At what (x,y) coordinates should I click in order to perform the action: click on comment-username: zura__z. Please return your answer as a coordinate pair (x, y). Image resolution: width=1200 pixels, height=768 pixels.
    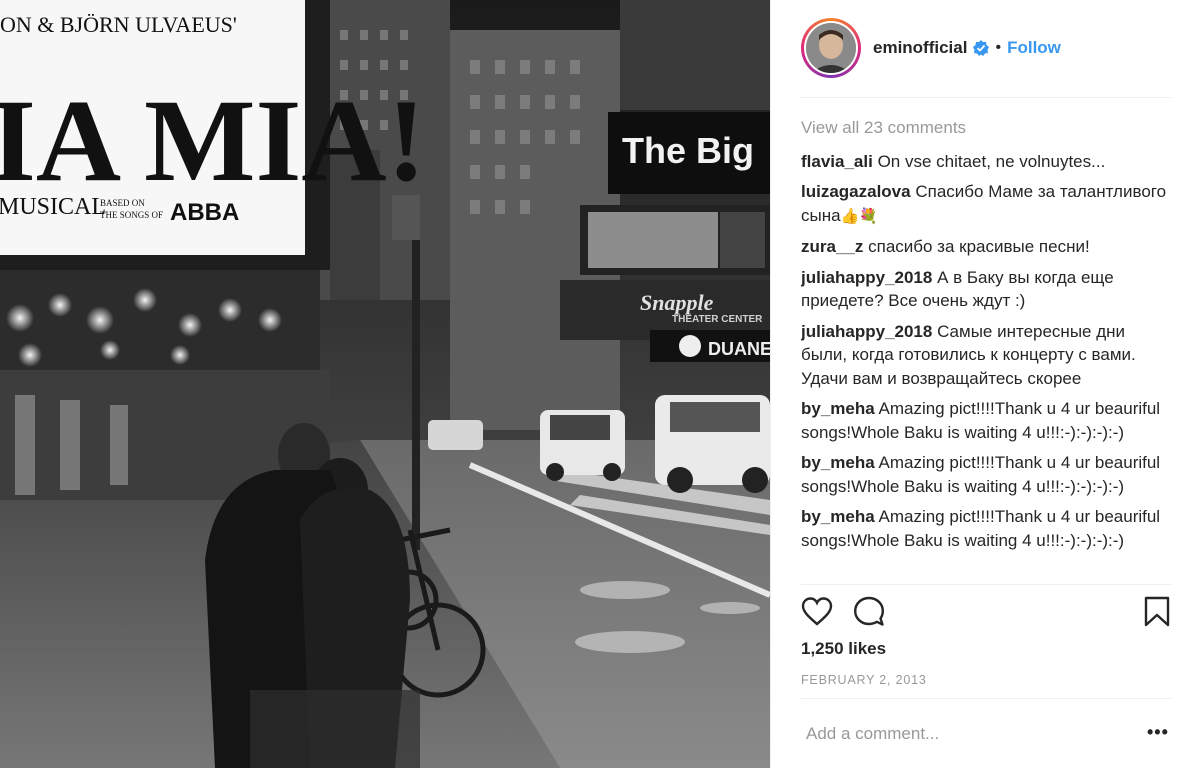
    Looking at the image, I should click on (832, 246).